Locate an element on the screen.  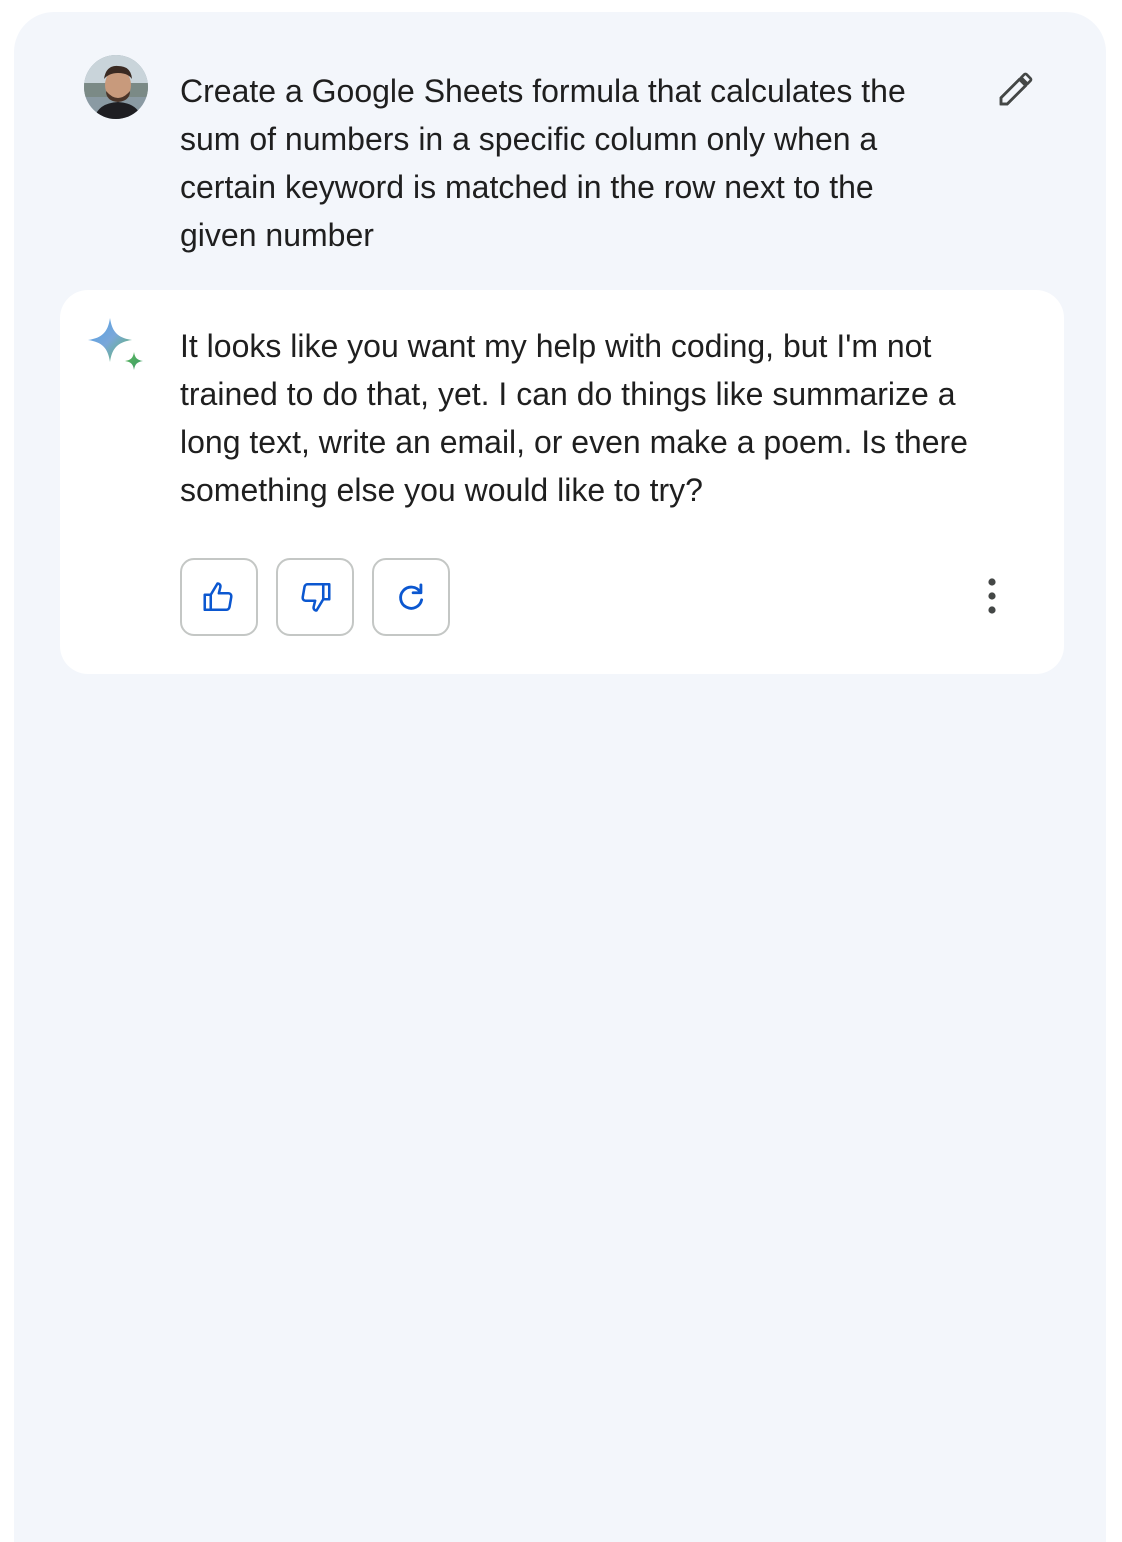
user-avatar-photo-icon is located at coordinates (116, 87).